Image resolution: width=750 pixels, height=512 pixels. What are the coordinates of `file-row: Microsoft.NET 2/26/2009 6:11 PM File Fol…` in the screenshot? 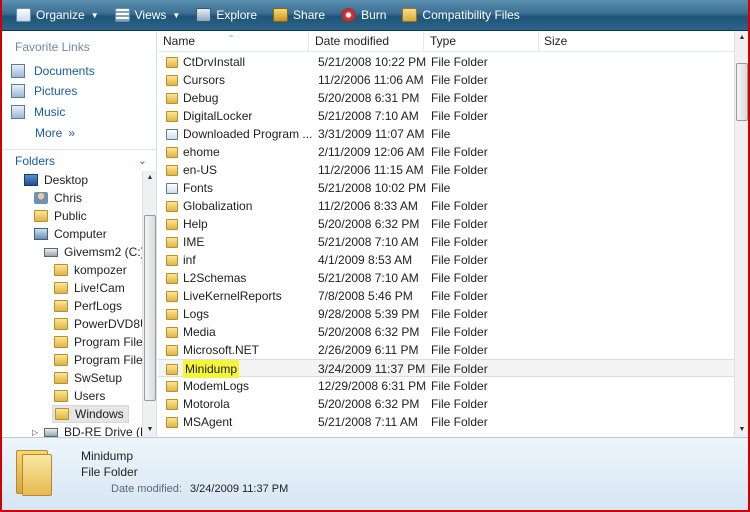 It's located at (446, 350).